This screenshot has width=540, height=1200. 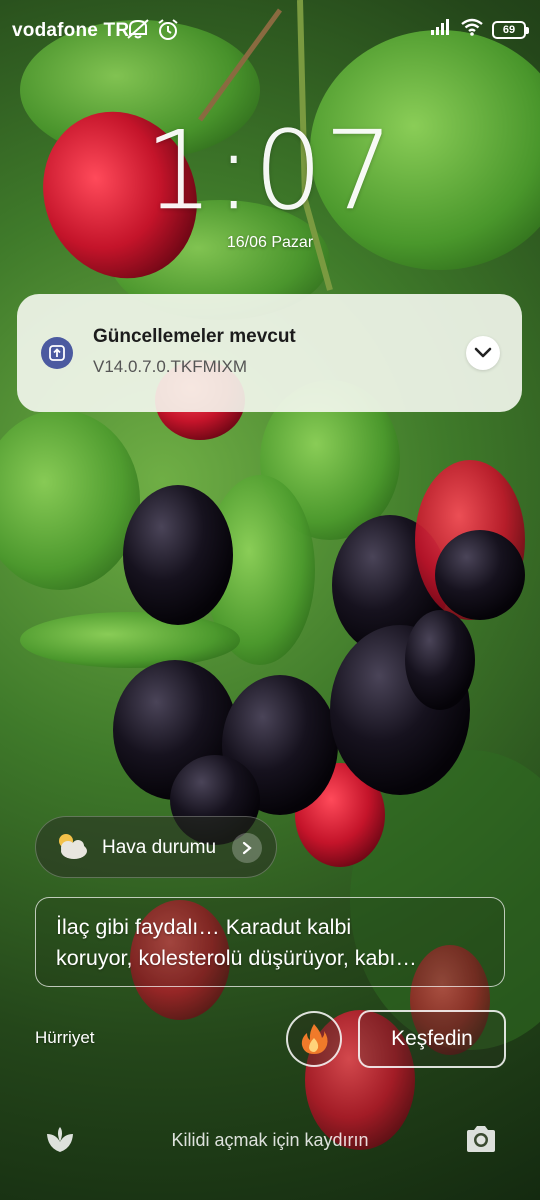 I want to click on wifi-icon, so click(x=472, y=29).